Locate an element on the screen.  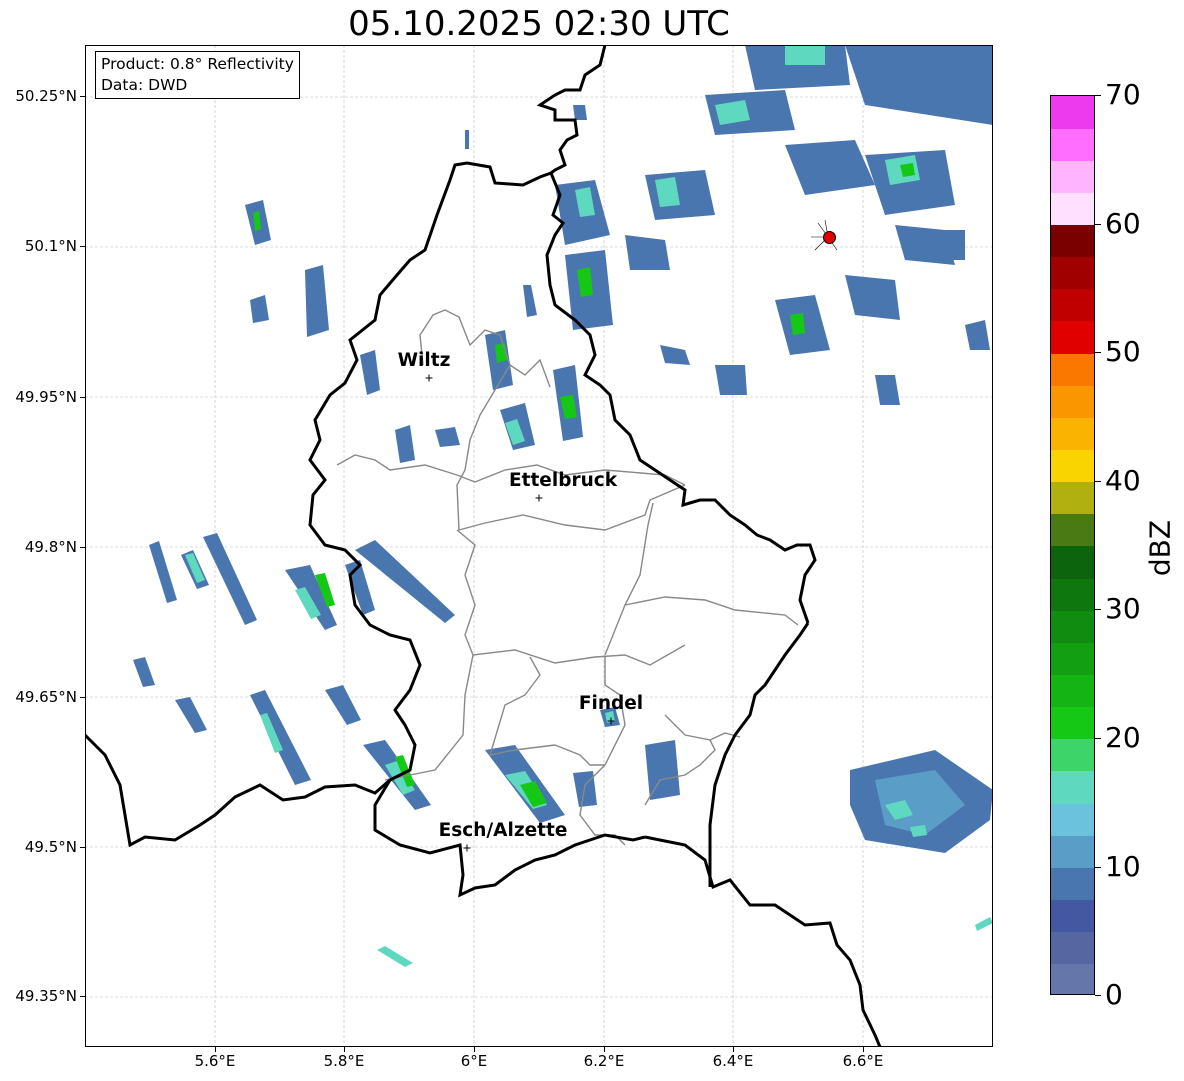
colorbar-tick-label: 0 is located at coordinates (1114, 994).